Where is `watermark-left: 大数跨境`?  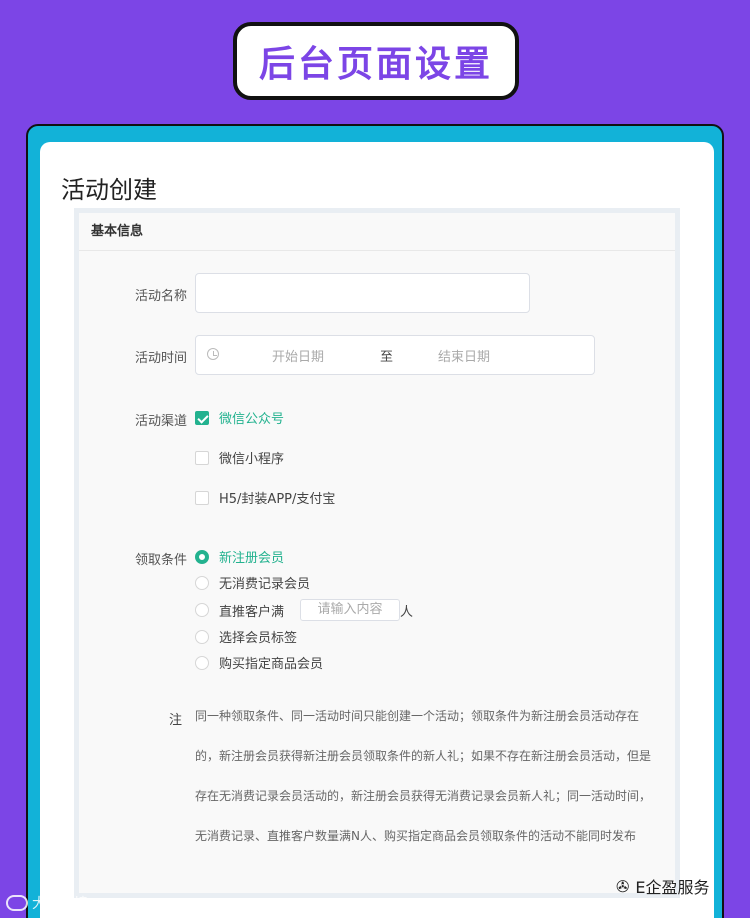
watermark-left: 大数跨境 is located at coordinates (47, 903).